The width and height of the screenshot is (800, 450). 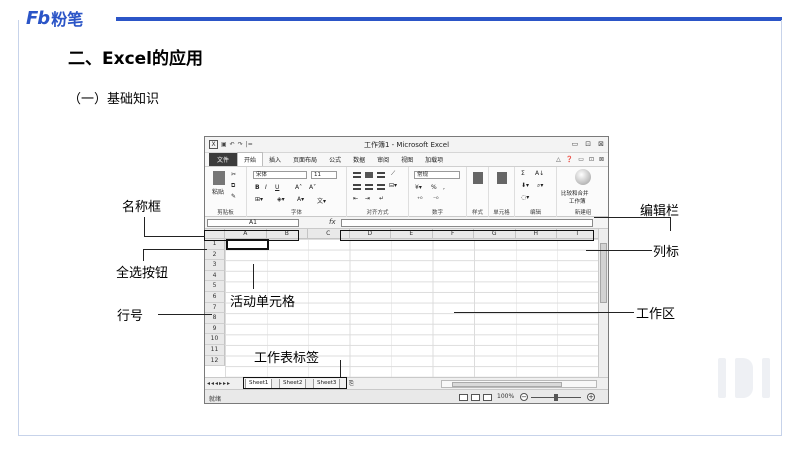 What do you see at coordinates (215, 339) in the screenshot?
I see `row-header-10: 10` at bounding box center [215, 339].